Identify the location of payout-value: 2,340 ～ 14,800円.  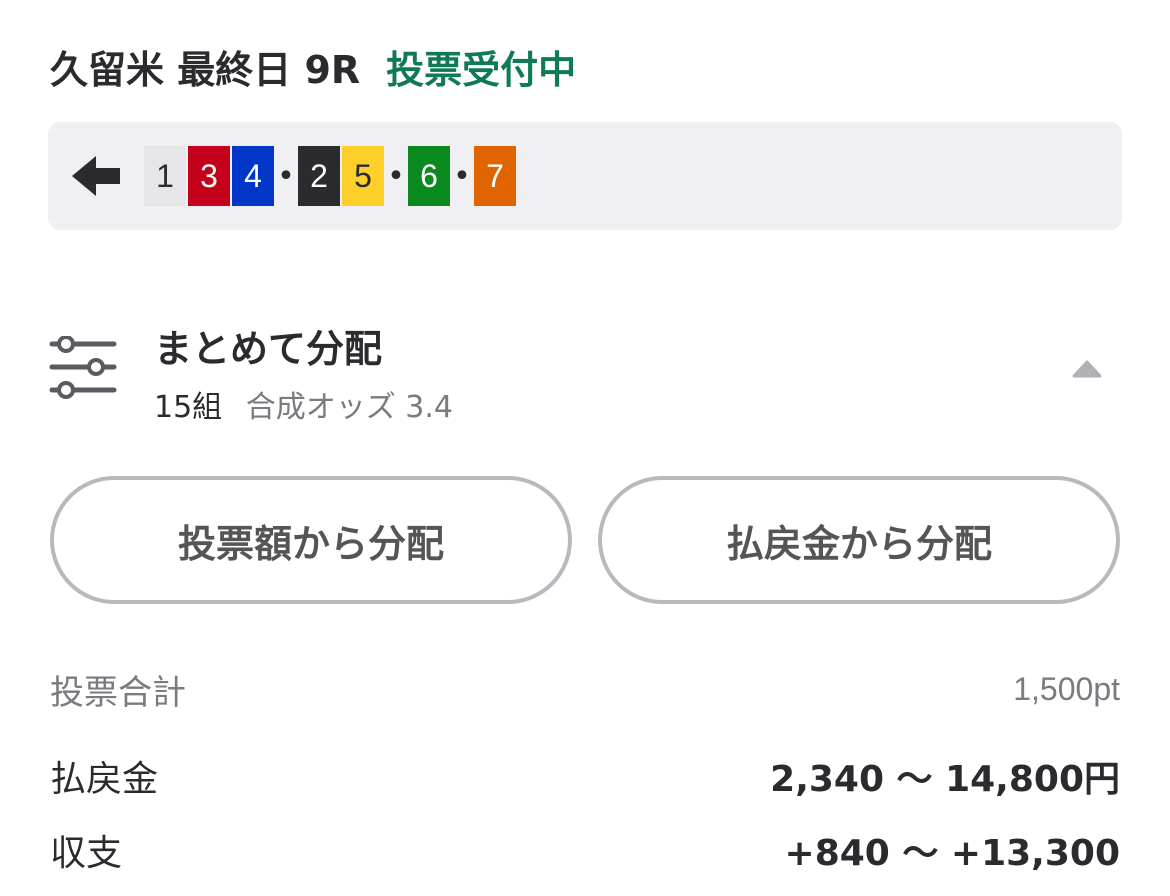
(945, 779).